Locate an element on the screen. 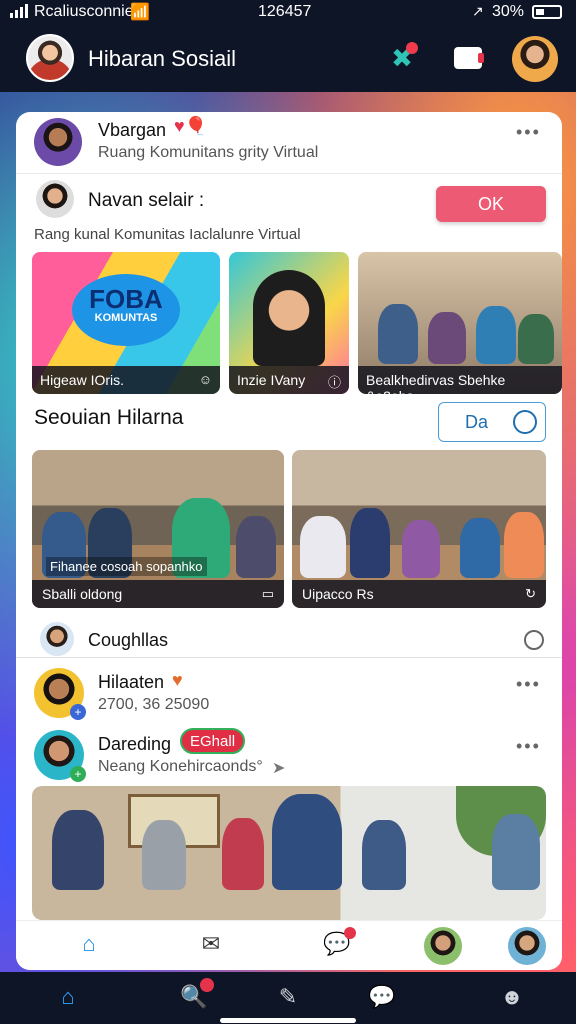  ok-button: OK is located at coordinates (491, 204).